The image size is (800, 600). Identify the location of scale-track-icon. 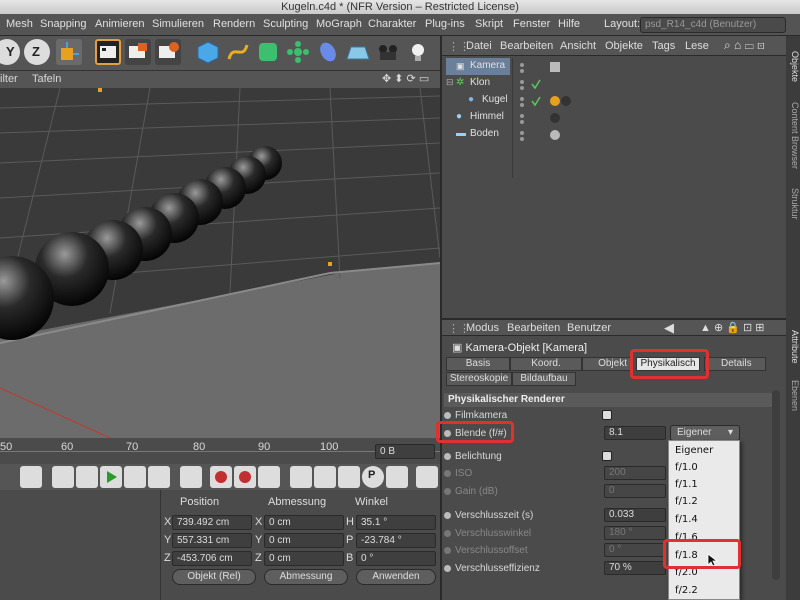
(325, 477).